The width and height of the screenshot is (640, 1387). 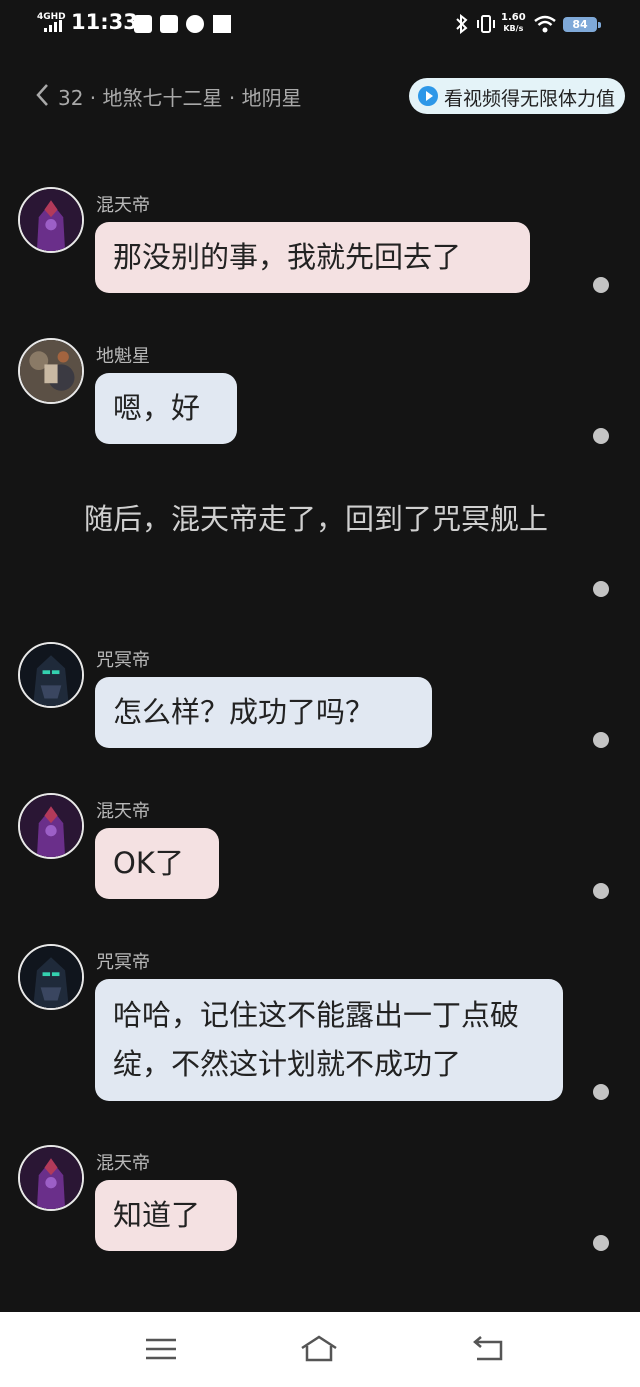 What do you see at coordinates (180, 96) in the screenshot?
I see `chapter-title: 32 · 地煞七十二星 · 地阴星` at bounding box center [180, 96].